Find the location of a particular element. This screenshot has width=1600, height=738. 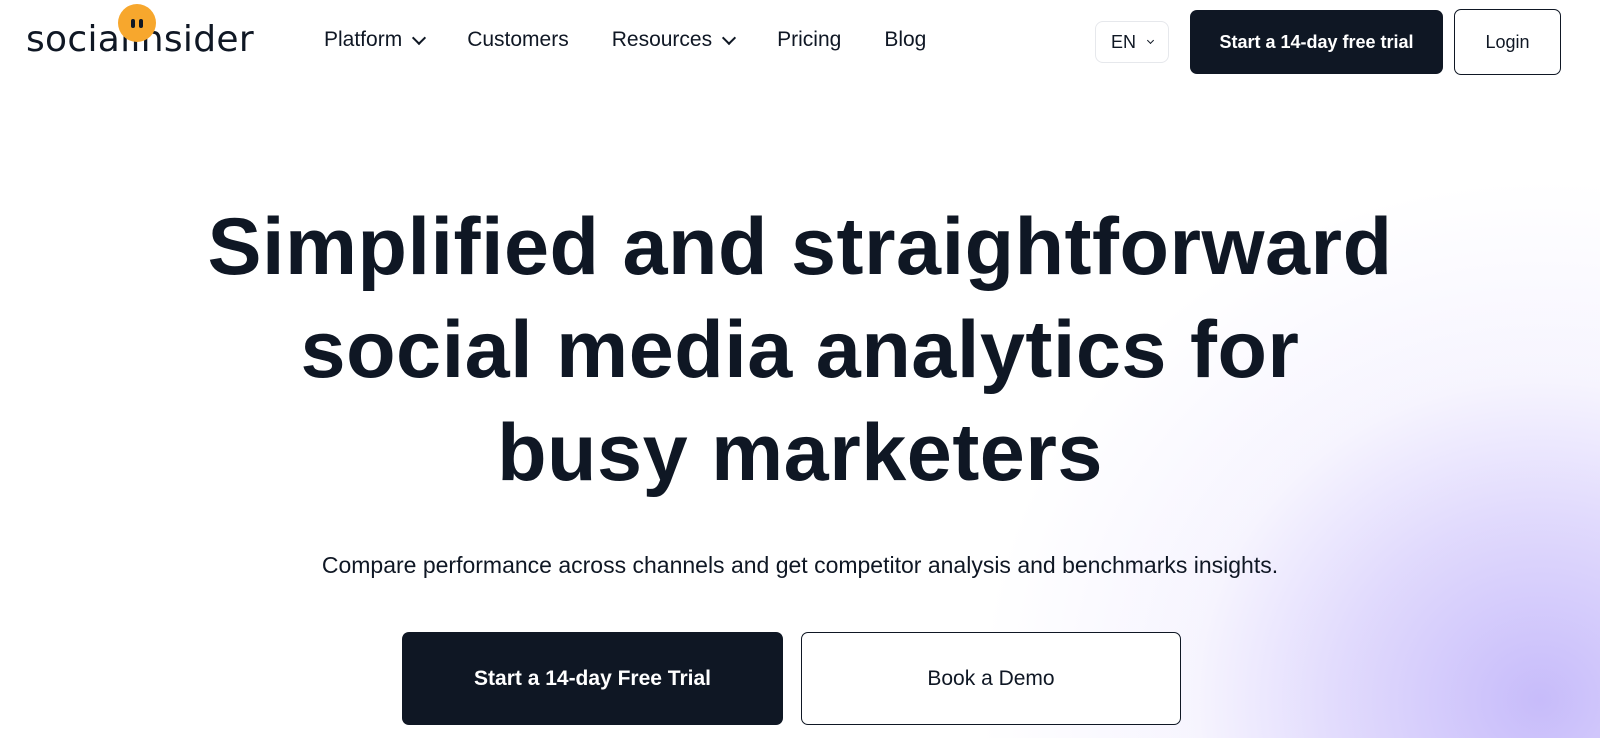

nav-item-label: Blog is located at coordinates (905, 39).